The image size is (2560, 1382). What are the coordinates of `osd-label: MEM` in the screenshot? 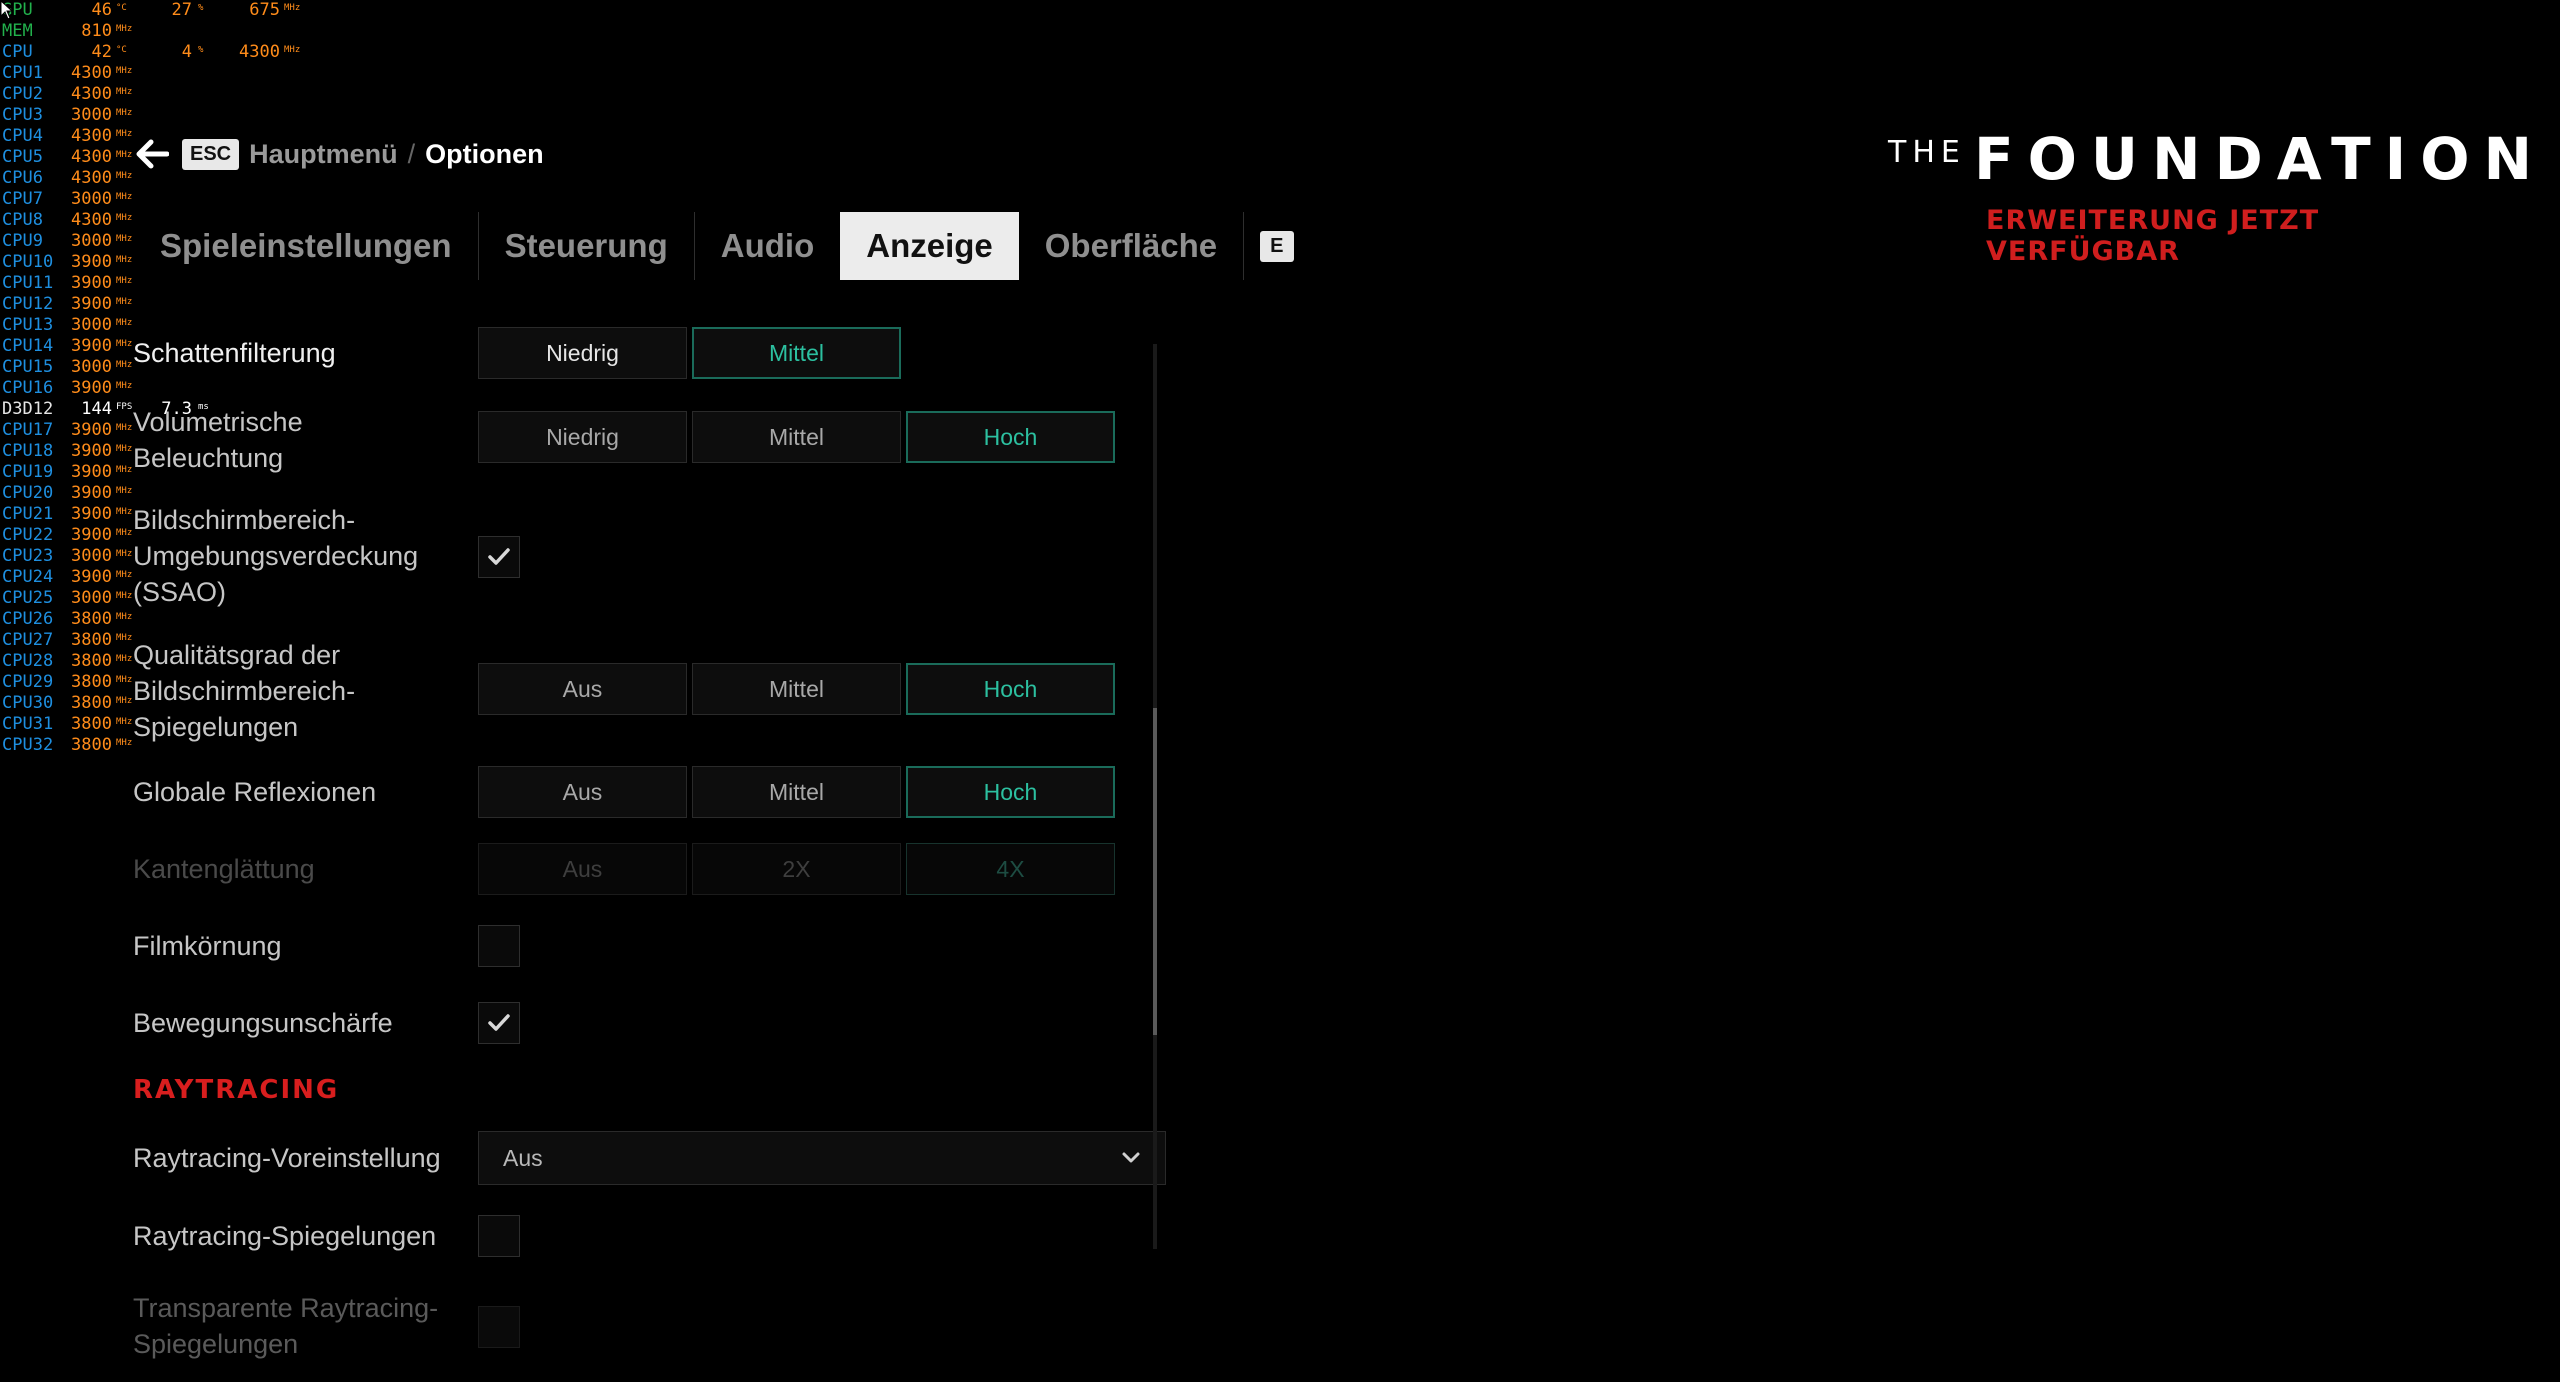 It's located at (17, 31).